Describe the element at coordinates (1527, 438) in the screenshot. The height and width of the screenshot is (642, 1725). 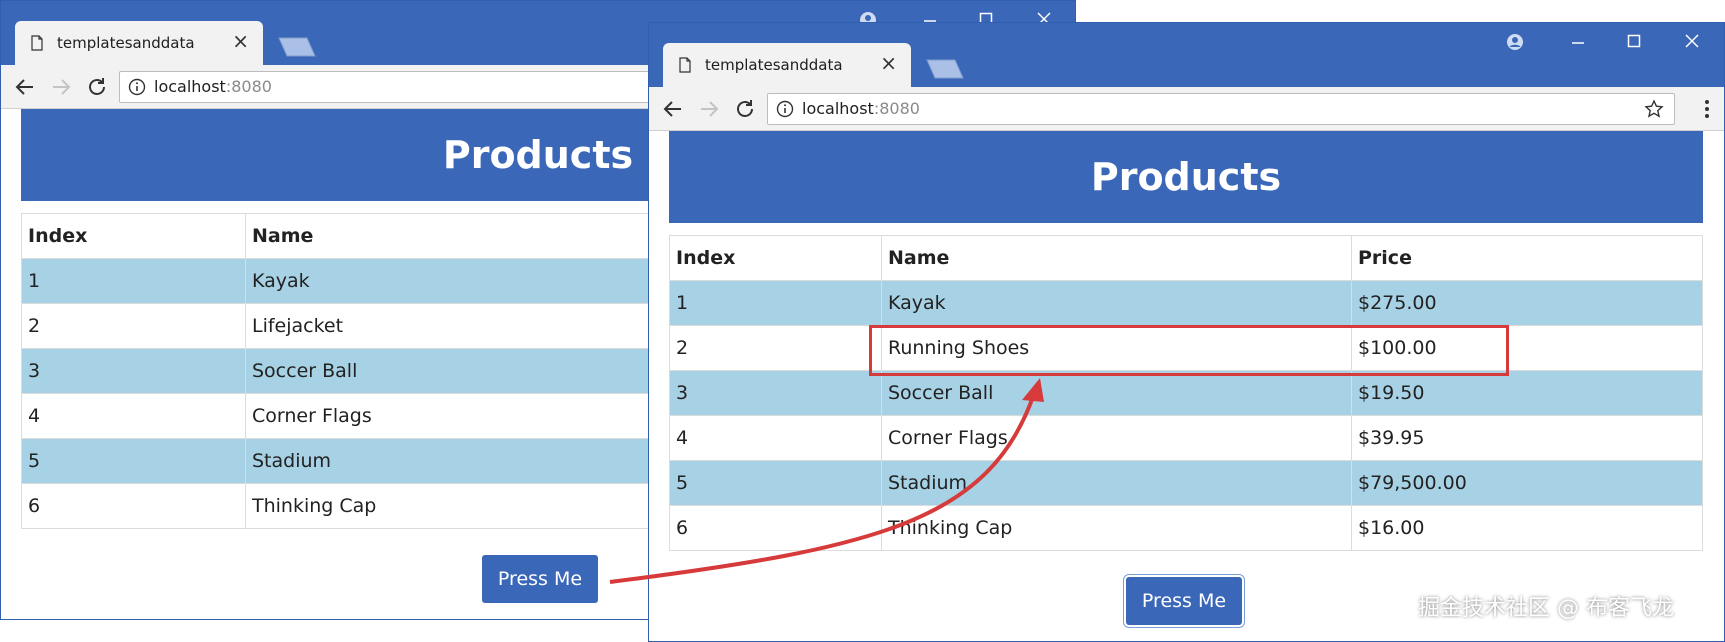
I see `cell-price: $39.95` at that location.